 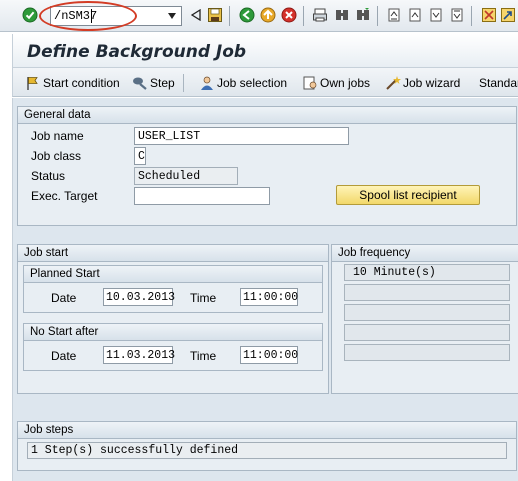 I want to click on system-toolbar: /nSM37, so click(x=259, y=16).